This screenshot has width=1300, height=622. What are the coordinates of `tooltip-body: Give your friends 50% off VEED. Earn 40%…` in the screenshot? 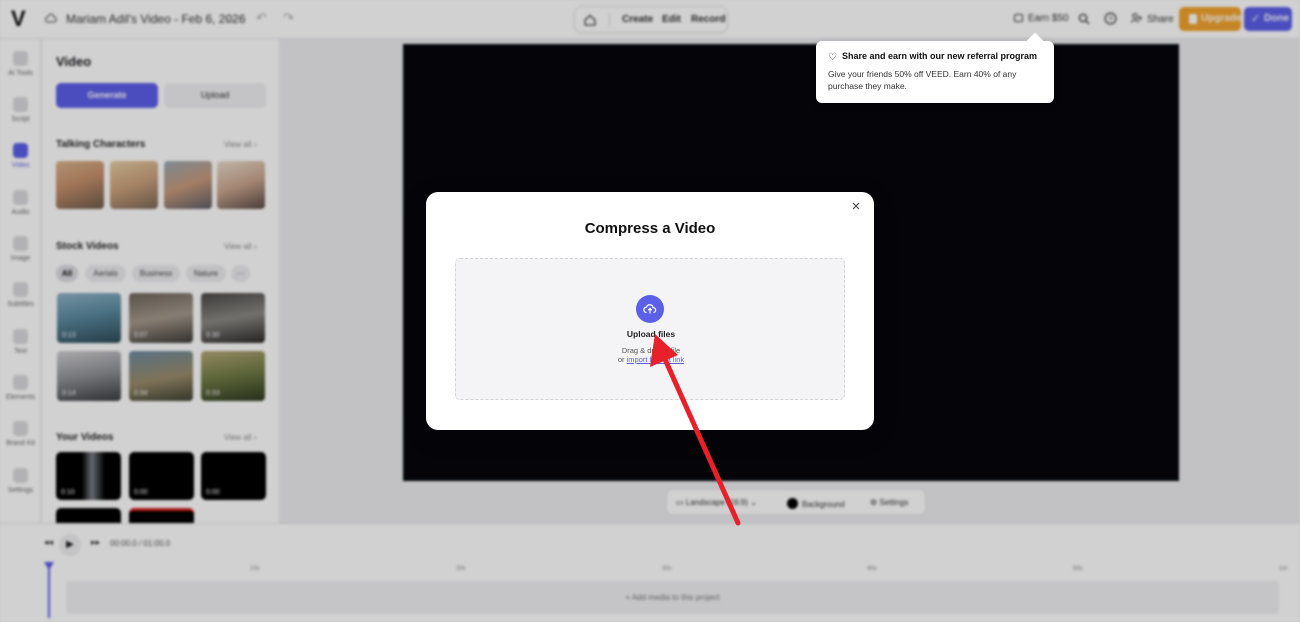 It's located at (922, 80).